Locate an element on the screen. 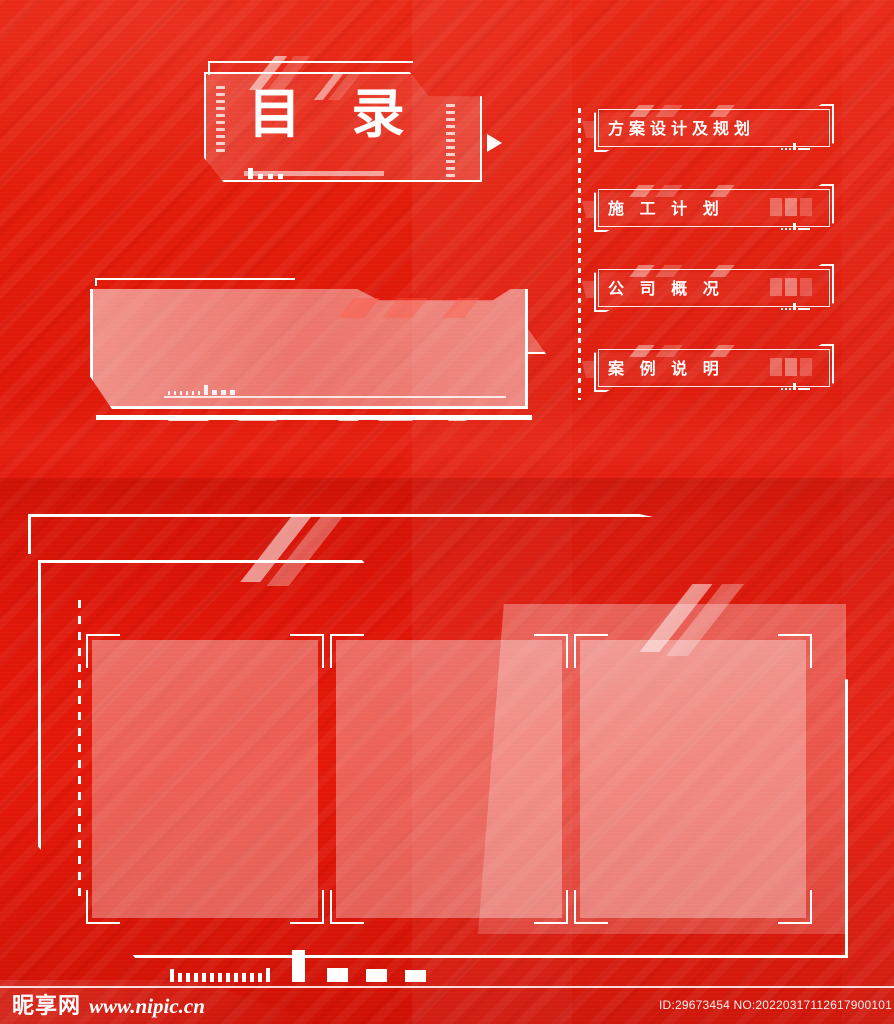  page-title: 目 录 is located at coordinates (334, 114).